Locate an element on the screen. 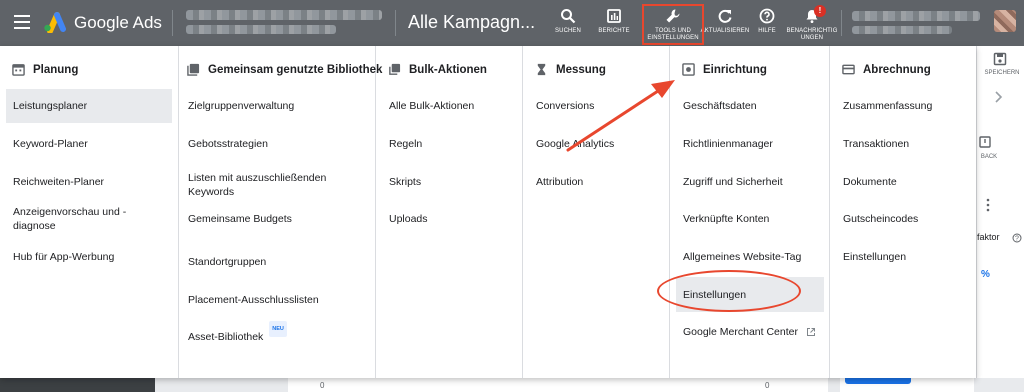 The width and height of the screenshot is (1024, 392). credit-card-icon is located at coordinates (848, 69).